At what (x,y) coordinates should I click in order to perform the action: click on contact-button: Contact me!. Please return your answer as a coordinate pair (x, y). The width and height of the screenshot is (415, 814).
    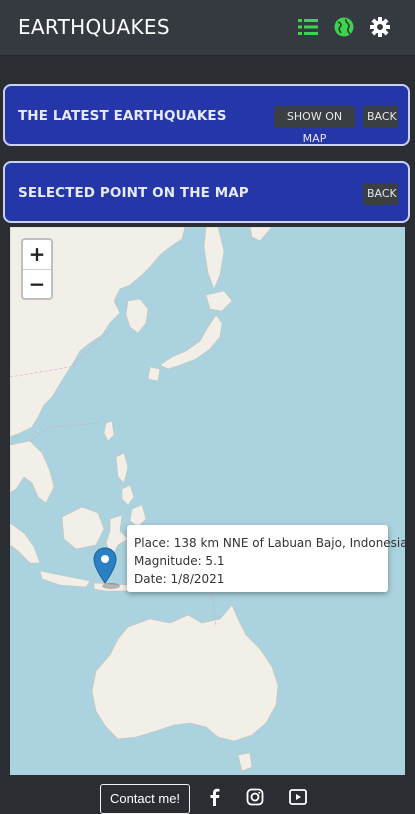
    Looking at the image, I should click on (145, 799).